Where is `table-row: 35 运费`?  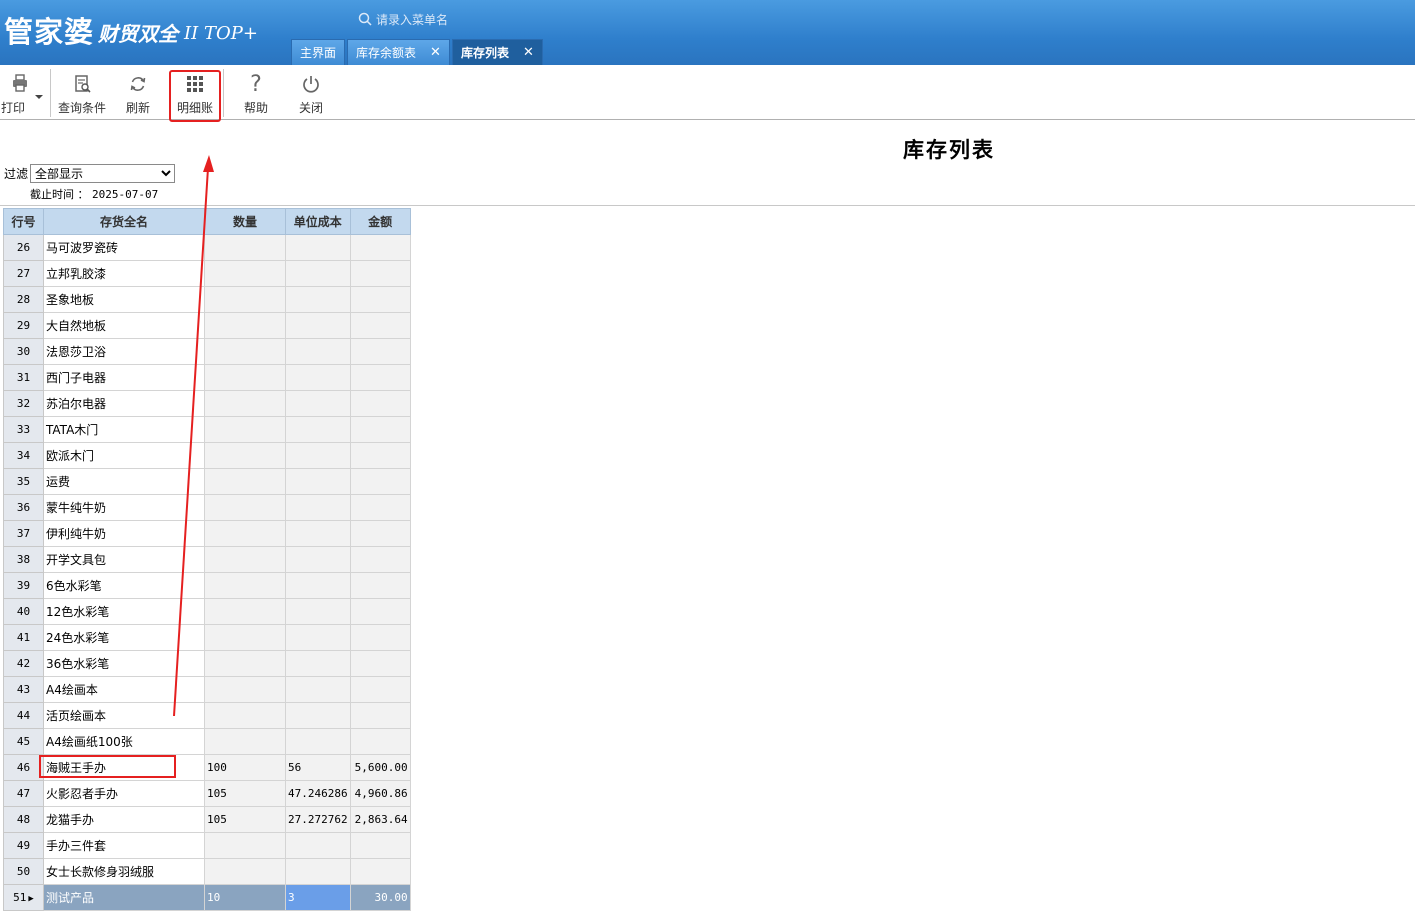 table-row: 35 运费 is located at coordinates (207, 481).